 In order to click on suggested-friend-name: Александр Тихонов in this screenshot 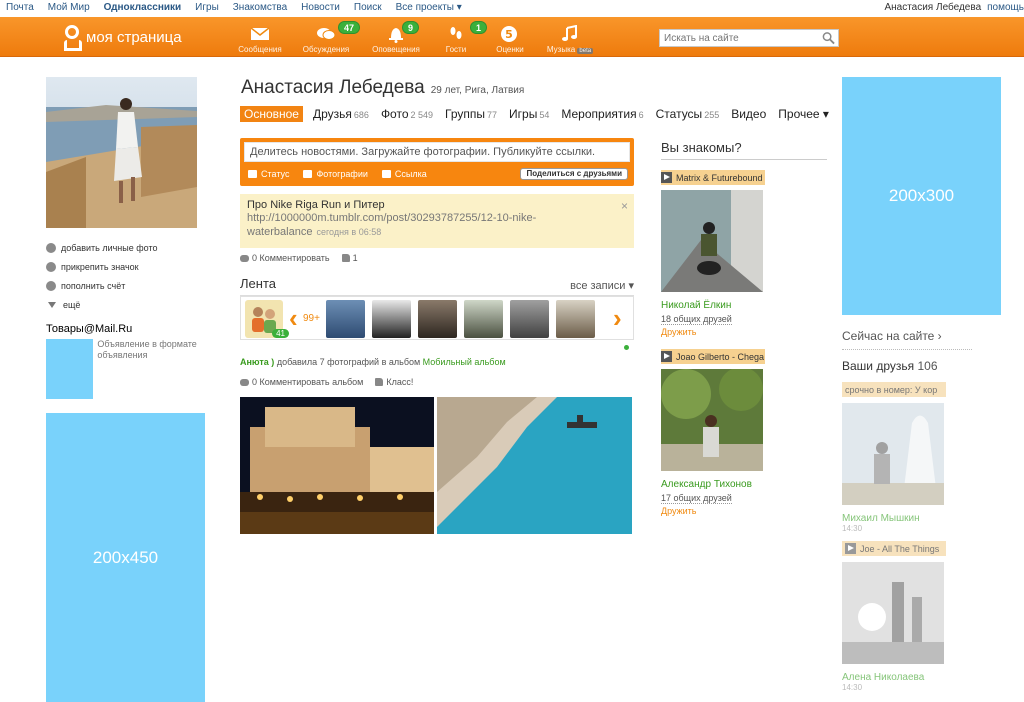, I will do `click(713, 484)`.